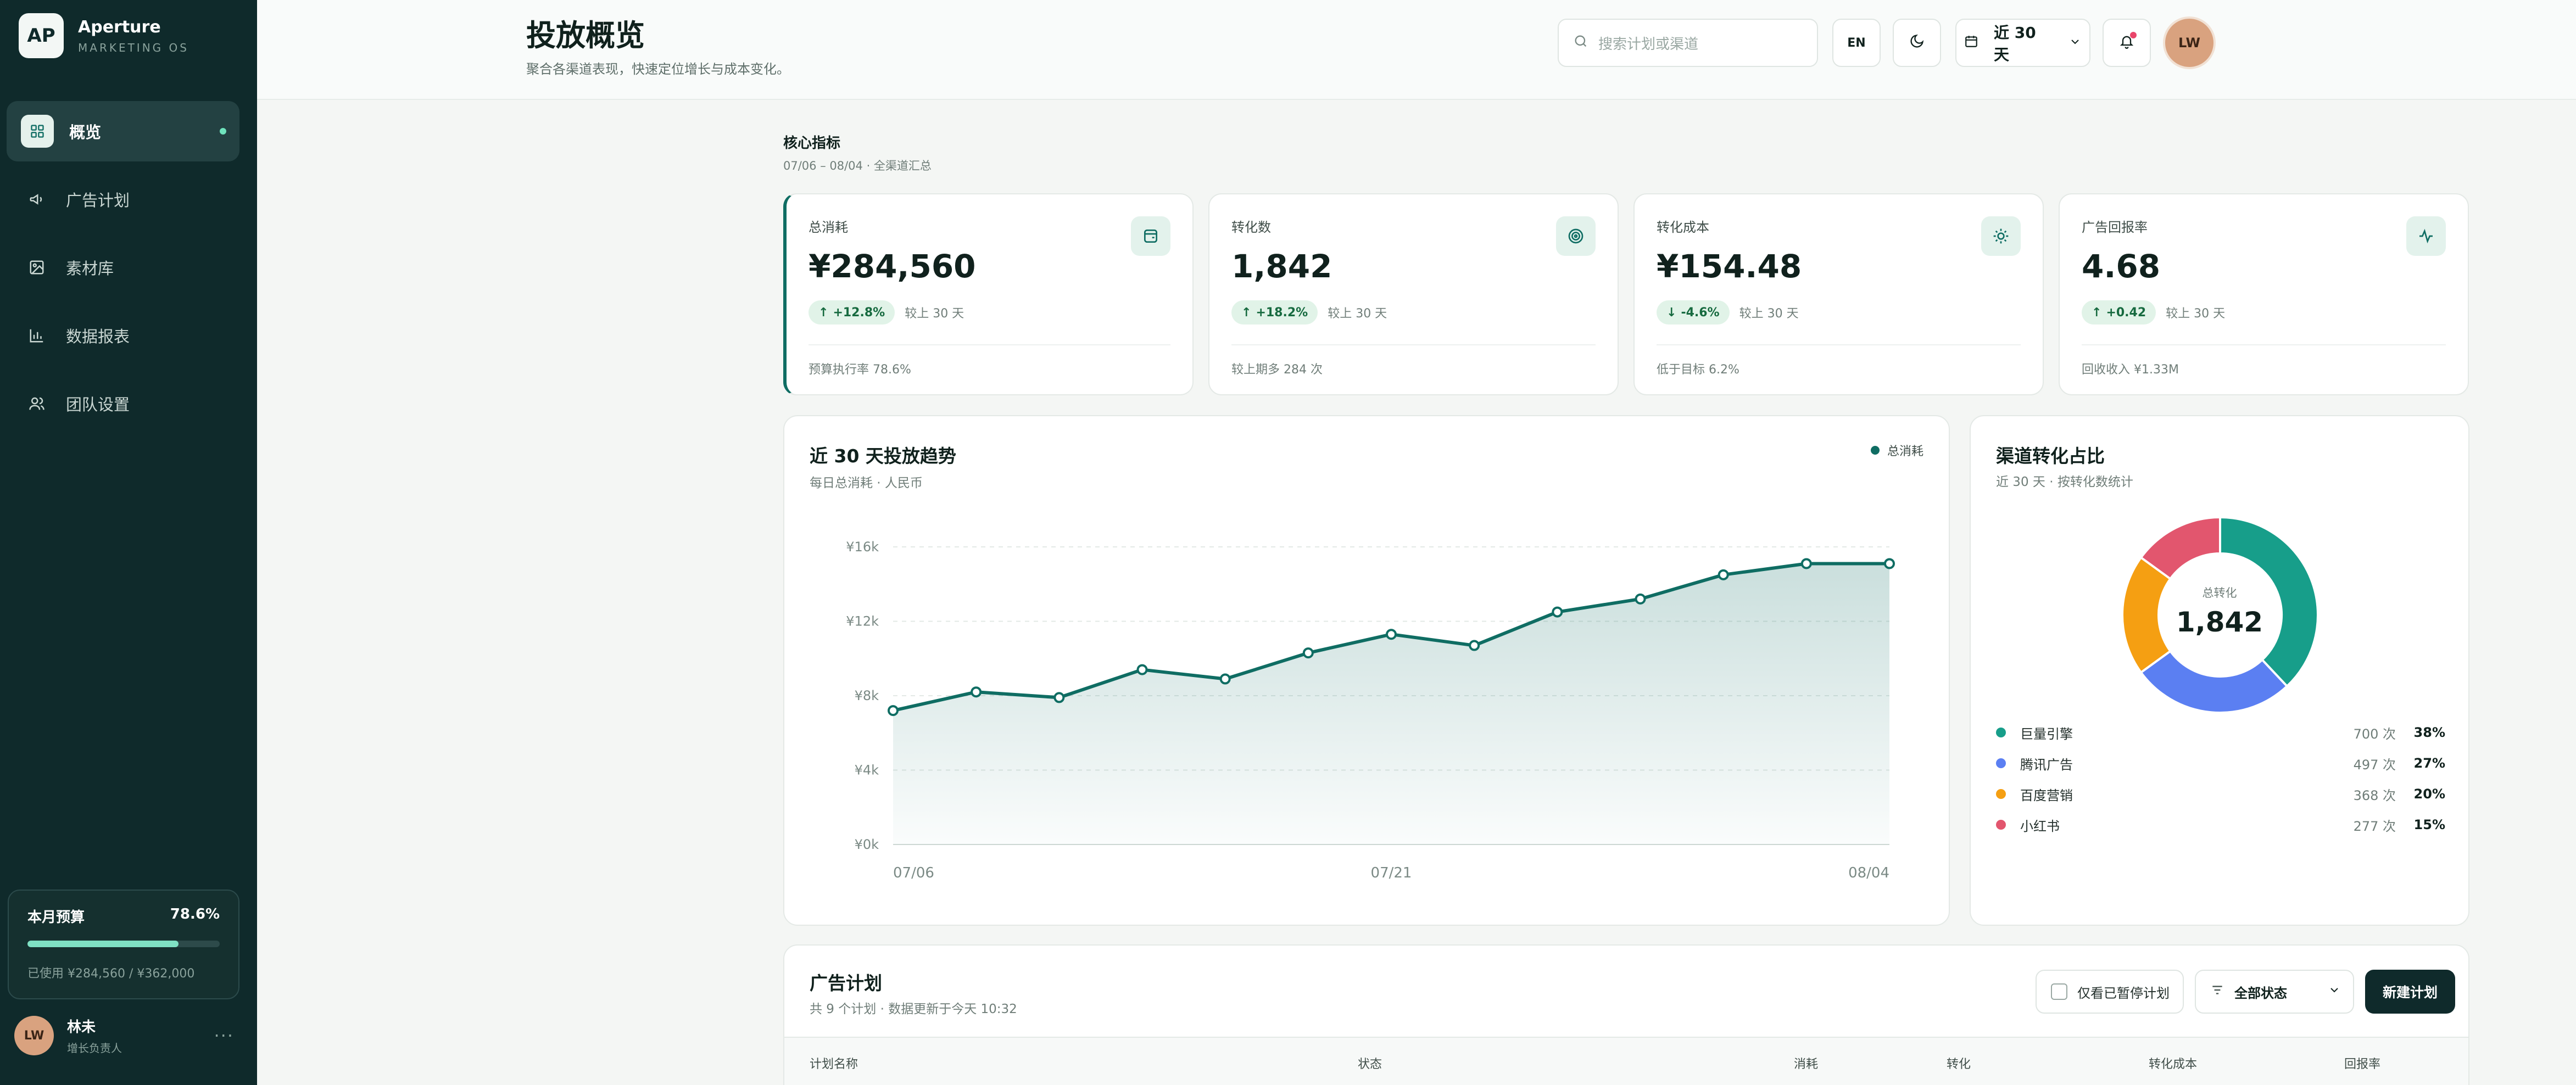 Image resolution: width=2576 pixels, height=1085 pixels. I want to click on paused-only-checkbox: 仅看已暂停计划, so click(2110, 992).